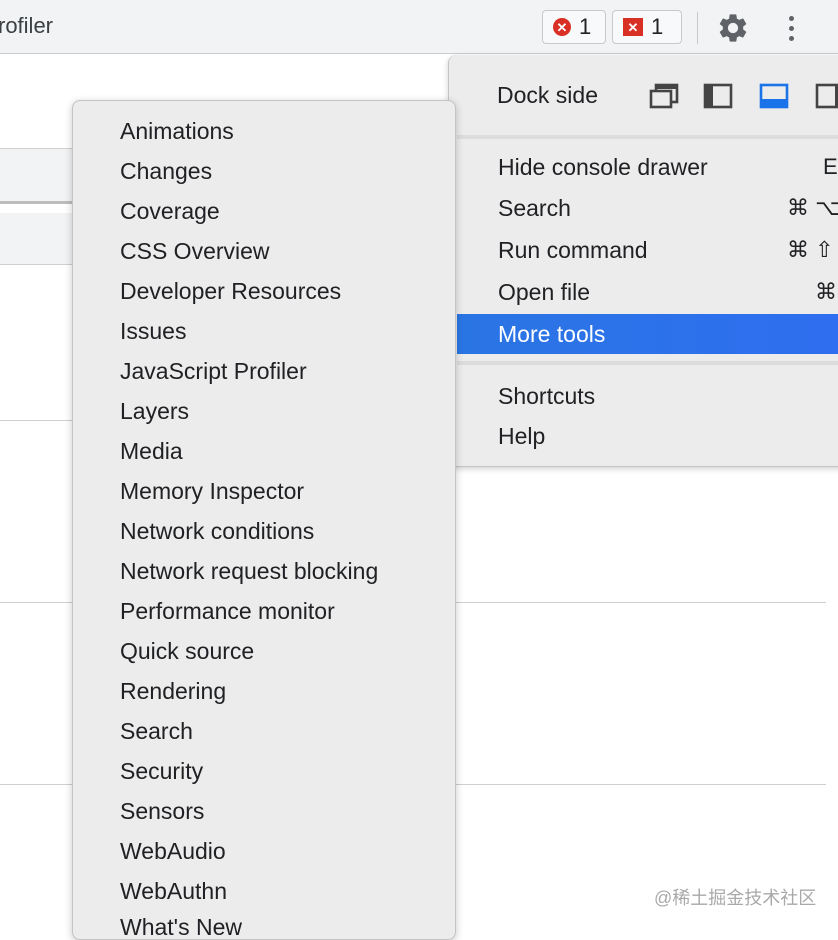 The height and width of the screenshot is (940, 838). Describe the element at coordinates (826, 96) in the screenshot. I see `dock-right-icon` at that location.